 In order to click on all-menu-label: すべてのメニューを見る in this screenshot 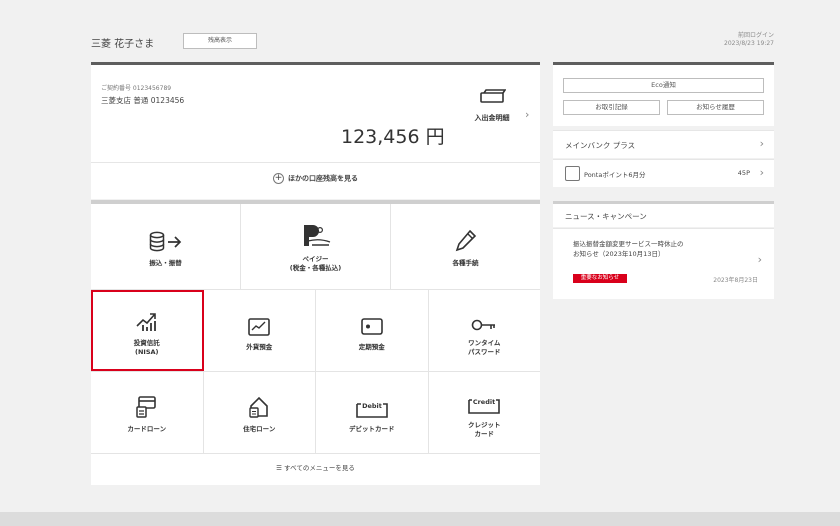, I will do `click(319, 468)`.